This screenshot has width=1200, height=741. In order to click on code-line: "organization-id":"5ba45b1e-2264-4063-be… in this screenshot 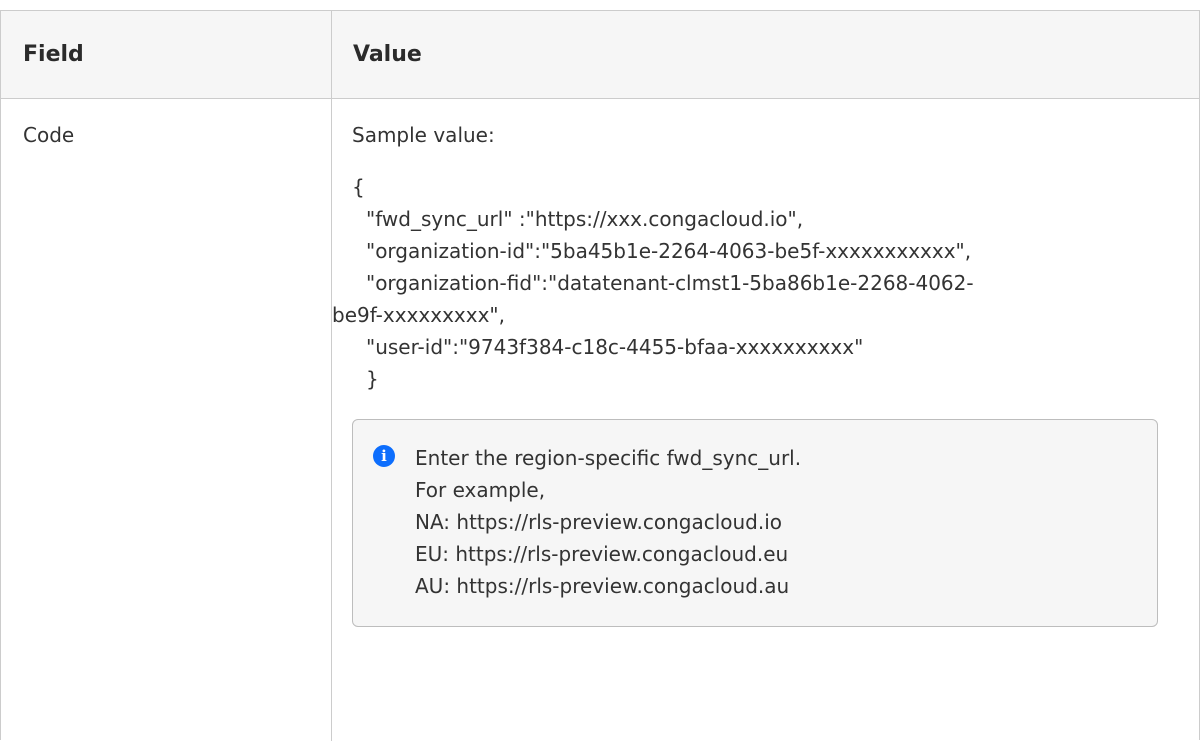, I will do `click(669, 251)`.